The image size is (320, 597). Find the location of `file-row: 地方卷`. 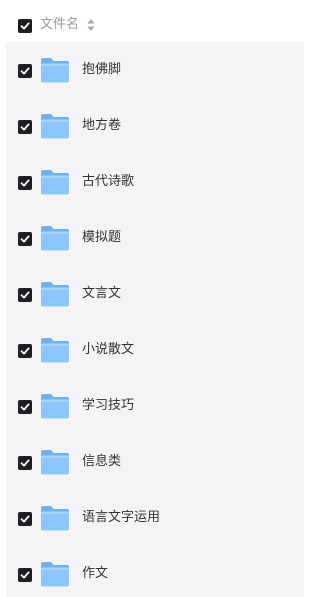

file-row: 地方卷 is located at coordinates (155, 126).